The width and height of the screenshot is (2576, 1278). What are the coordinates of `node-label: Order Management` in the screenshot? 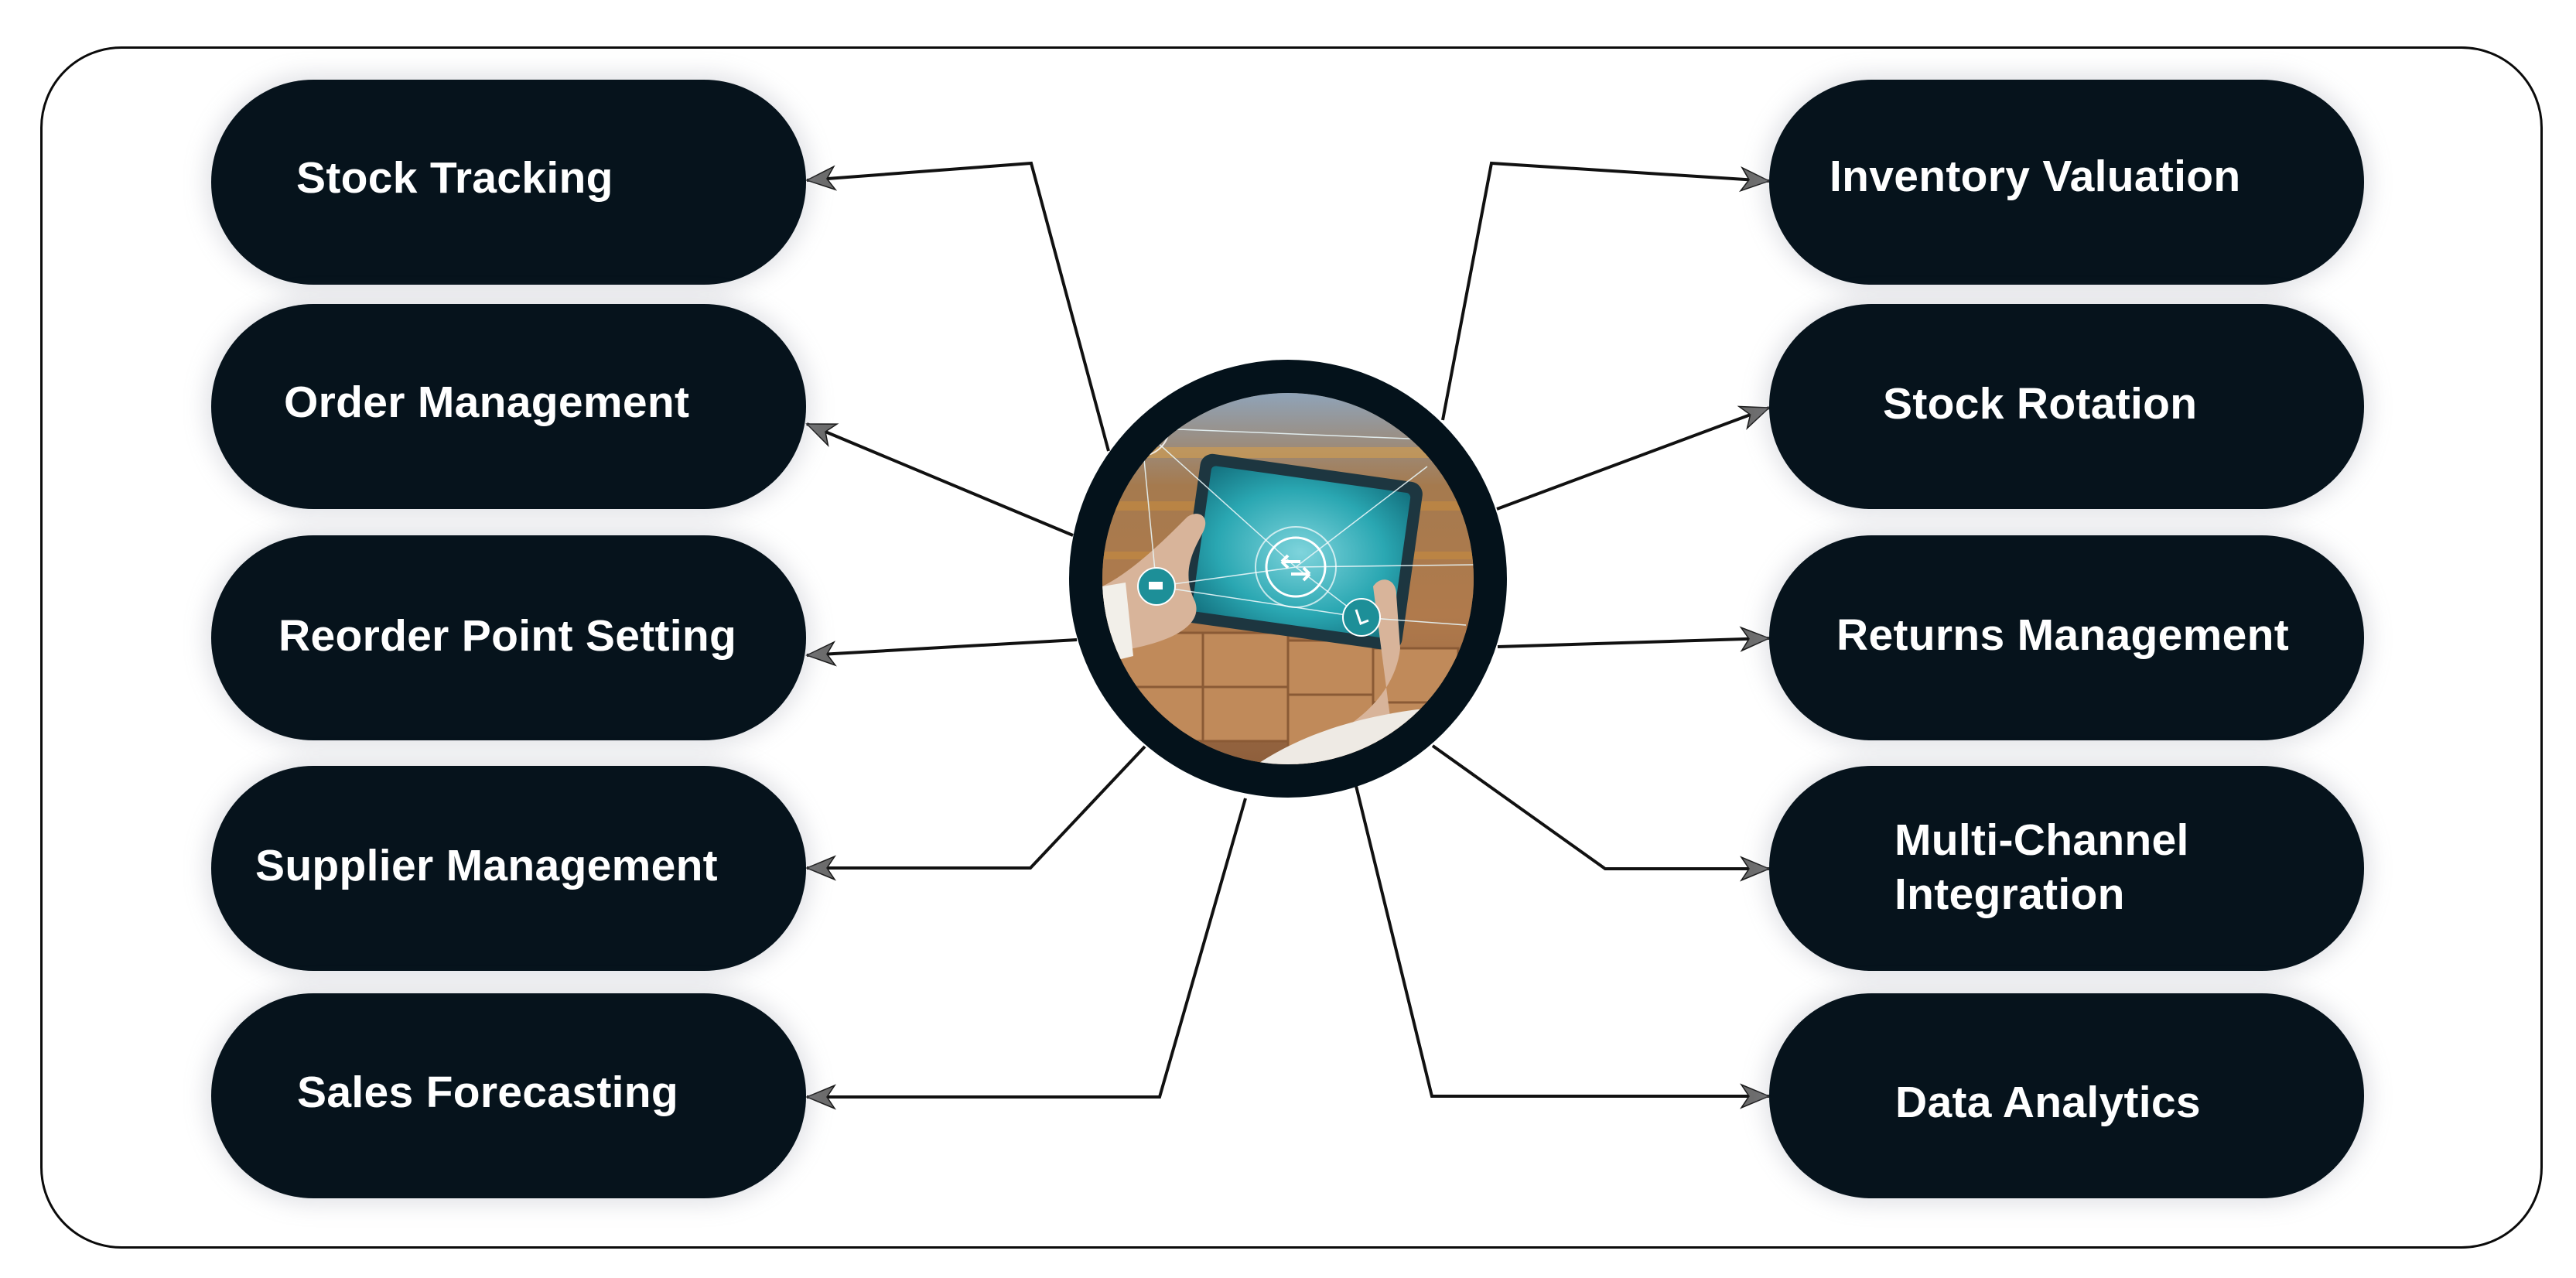 It's located at (487, 402).